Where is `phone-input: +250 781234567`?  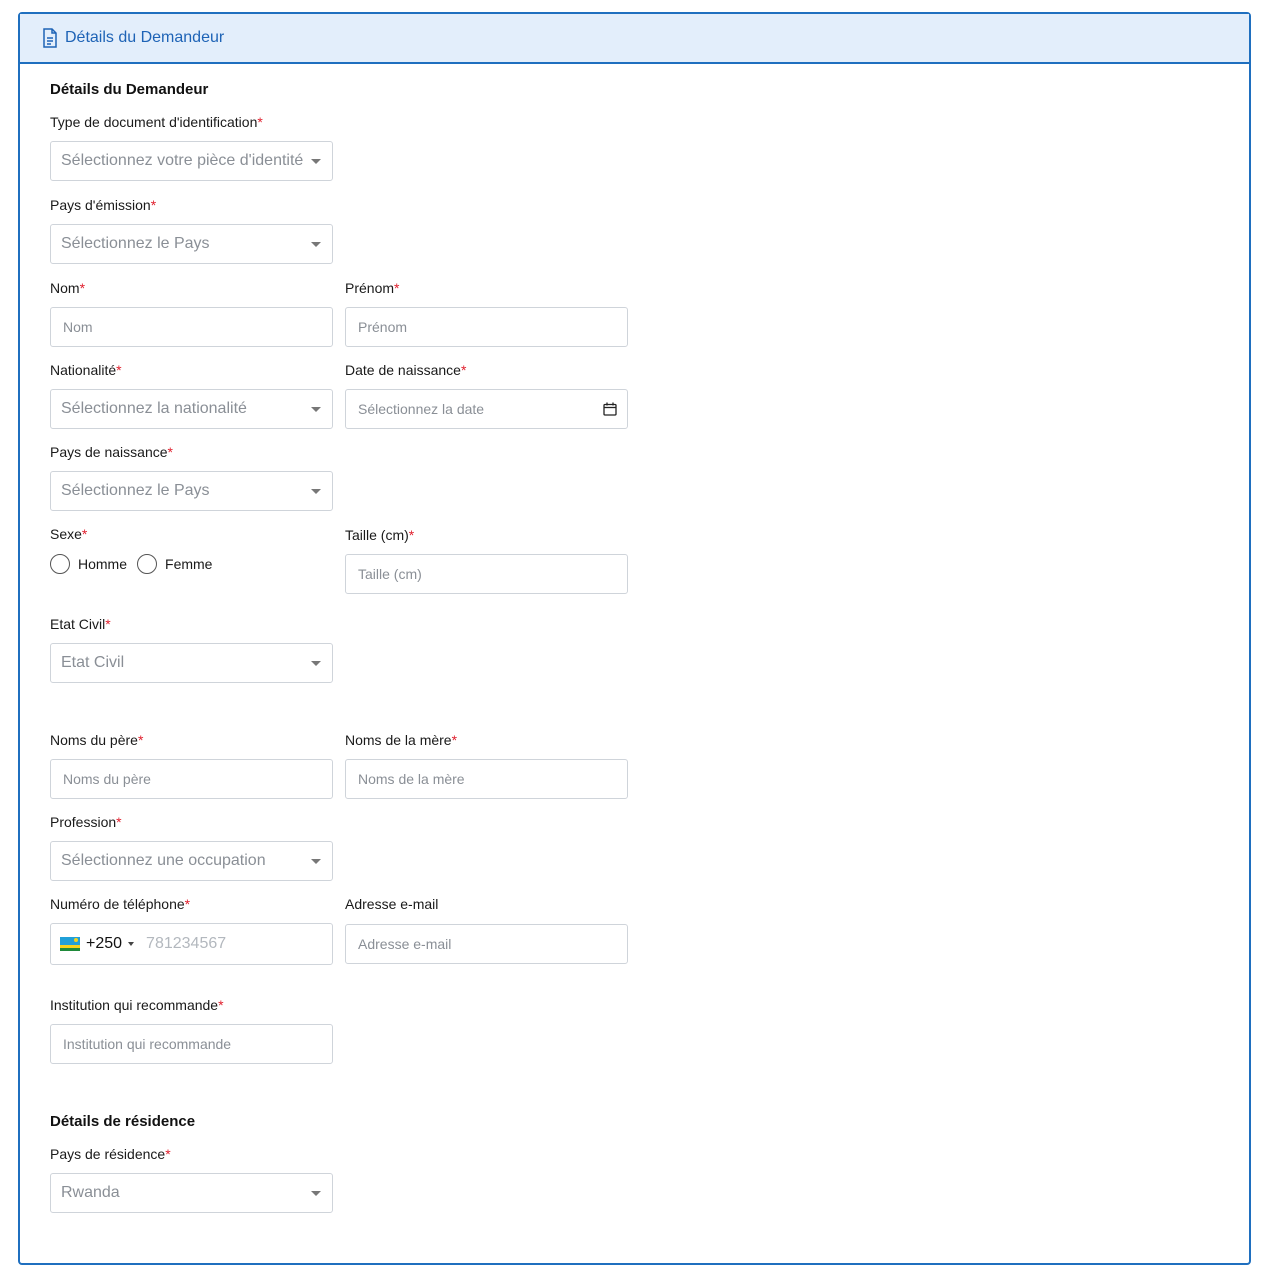 phone-input: +250 781234567 is located at coordinates (191, 944).